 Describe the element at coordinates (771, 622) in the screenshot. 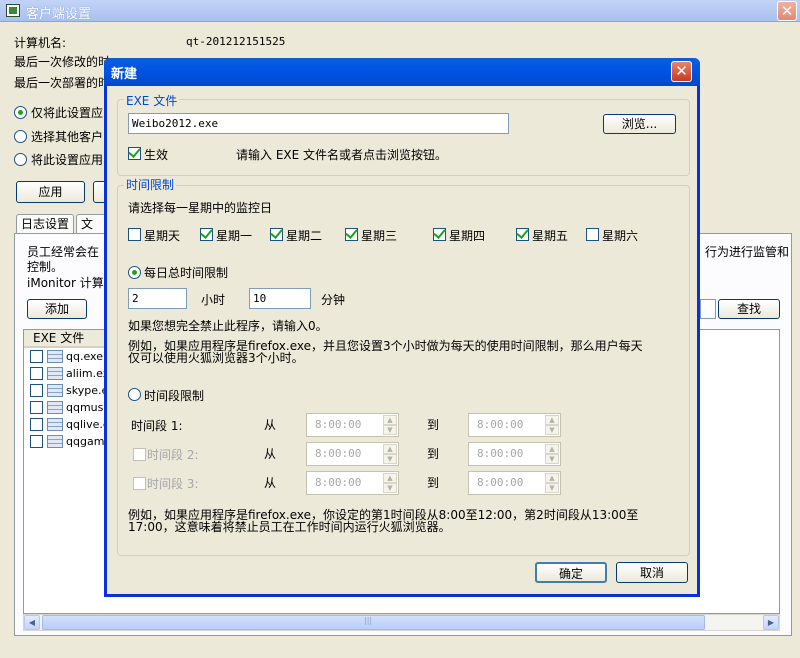

I see `scroll-right-icon: ▶` at that location.